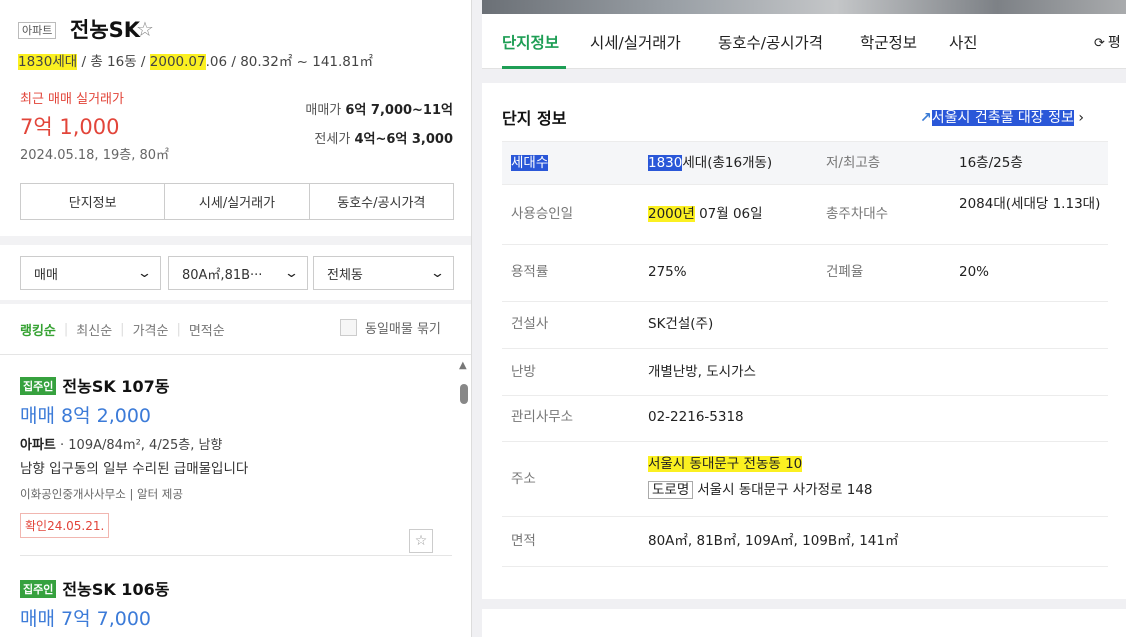 The height and width of the screenshot is (637, 1126). What do you see at coordinates (116, 386) in the screenshot?
I see `listing-title: 전농SK 107동` at bounding box center [116, 386].